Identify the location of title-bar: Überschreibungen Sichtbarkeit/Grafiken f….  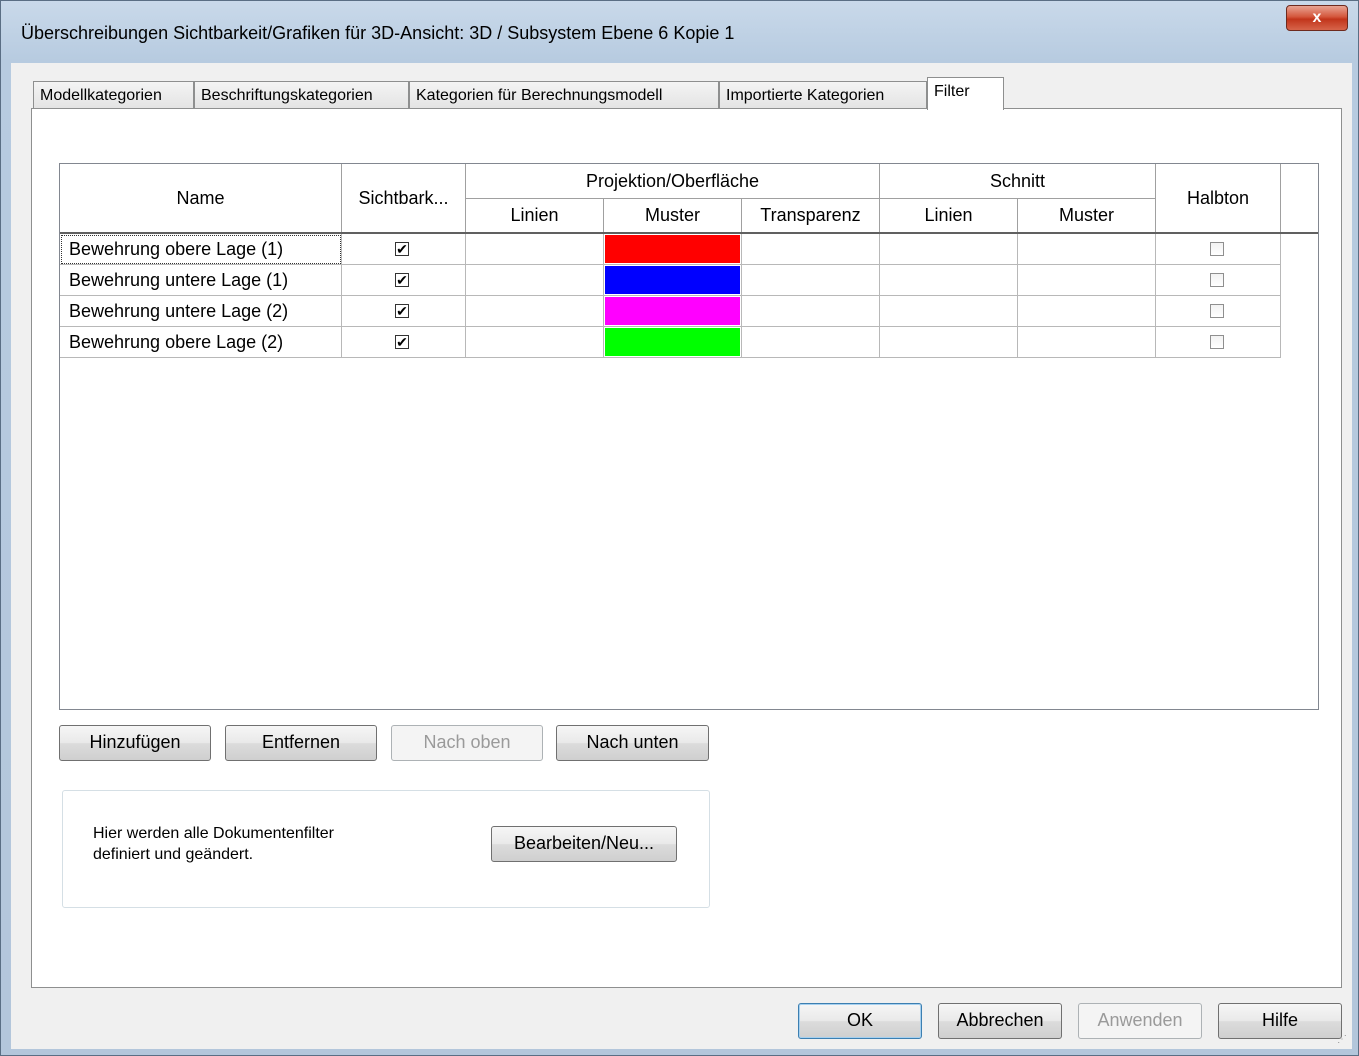
(679, 32).